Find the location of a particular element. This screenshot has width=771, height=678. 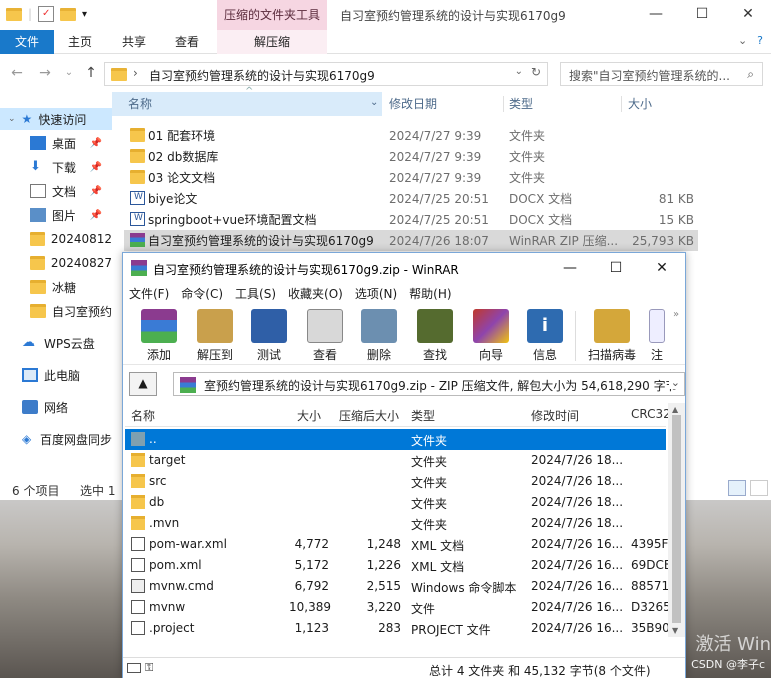

tab-home: 主页 is located at coordinates (80, 42).